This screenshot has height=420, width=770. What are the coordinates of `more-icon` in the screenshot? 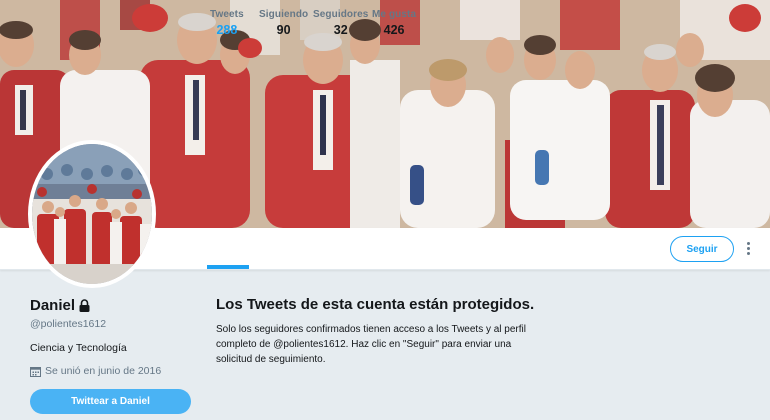 It's located at (748, 249).